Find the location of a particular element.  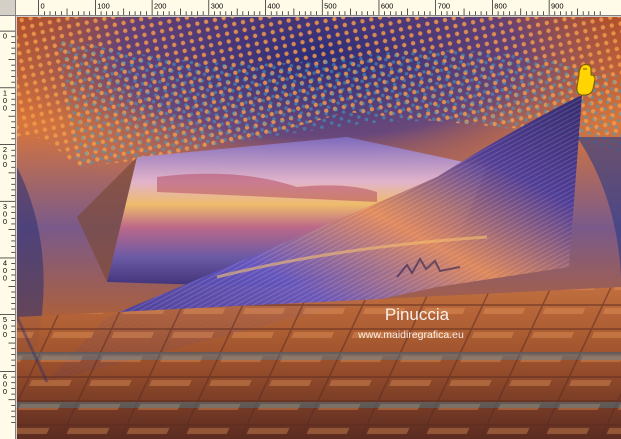

ruler-label-top: 0 is located at coordinates (43, 5).